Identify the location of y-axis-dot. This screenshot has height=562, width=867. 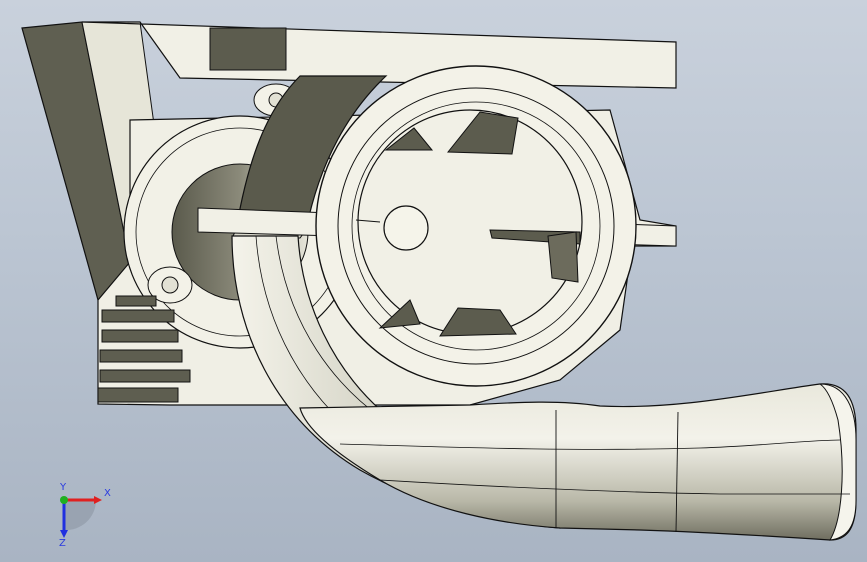
(64, 500).